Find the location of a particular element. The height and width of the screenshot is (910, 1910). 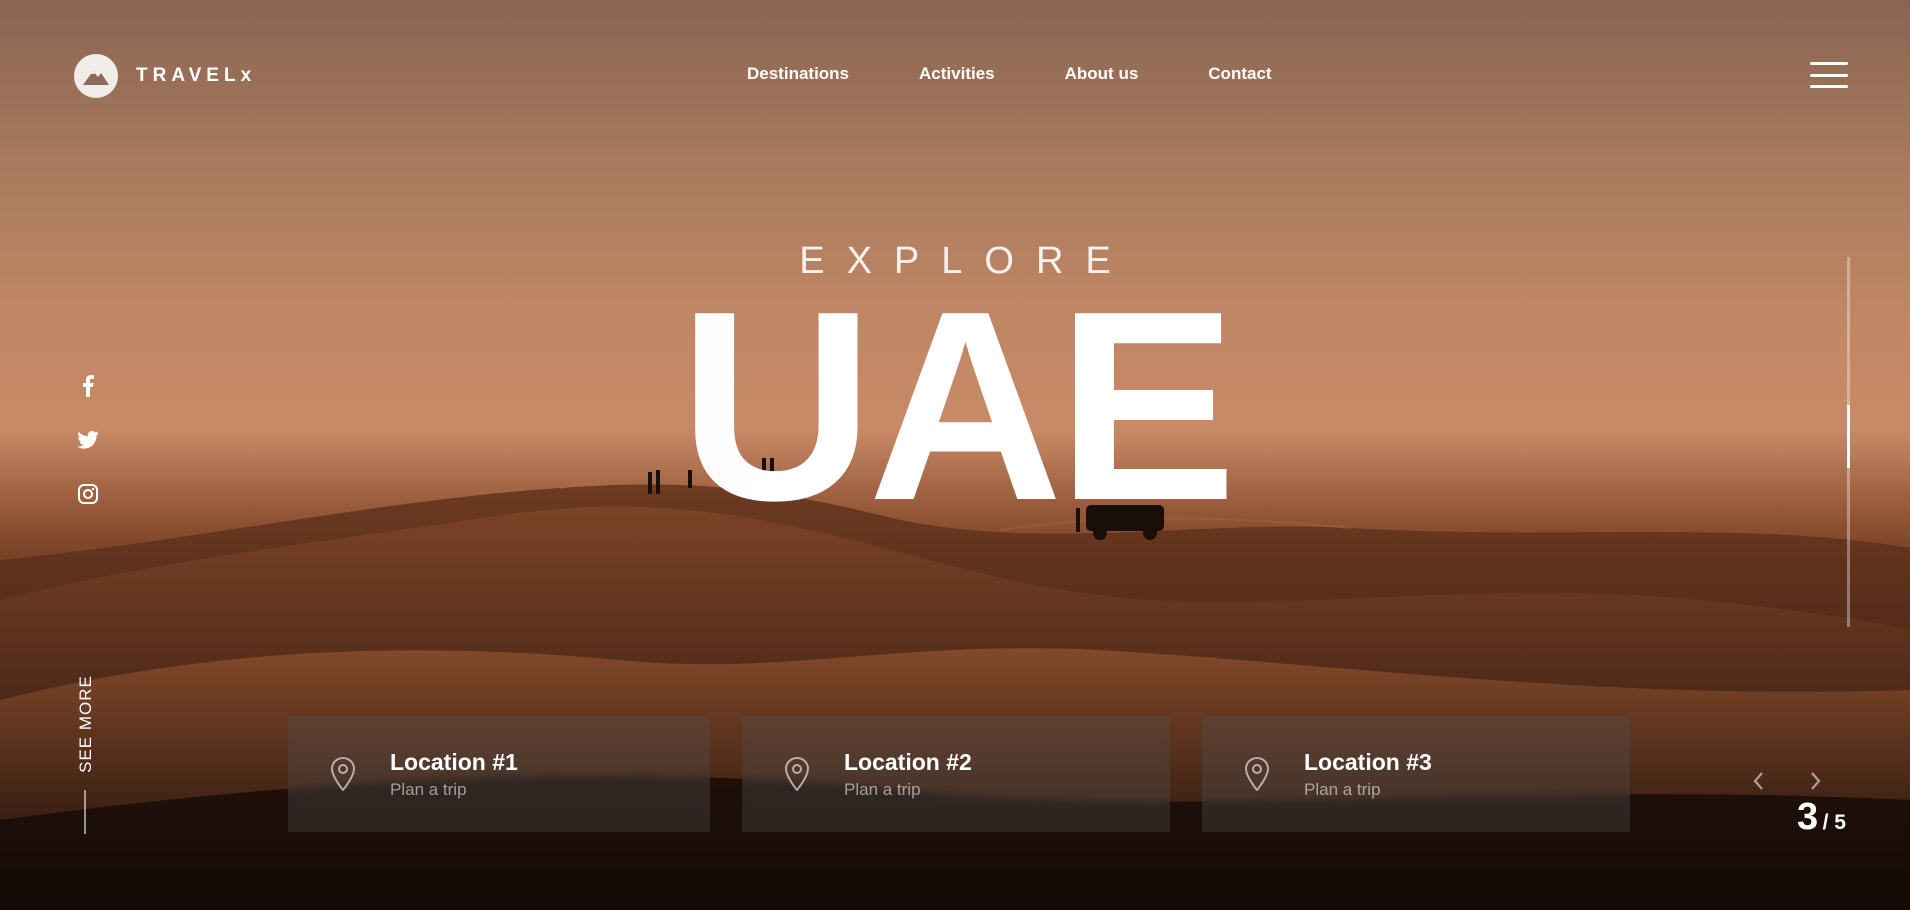

slide-total: / 5 is located at coordinates (1834, 822).